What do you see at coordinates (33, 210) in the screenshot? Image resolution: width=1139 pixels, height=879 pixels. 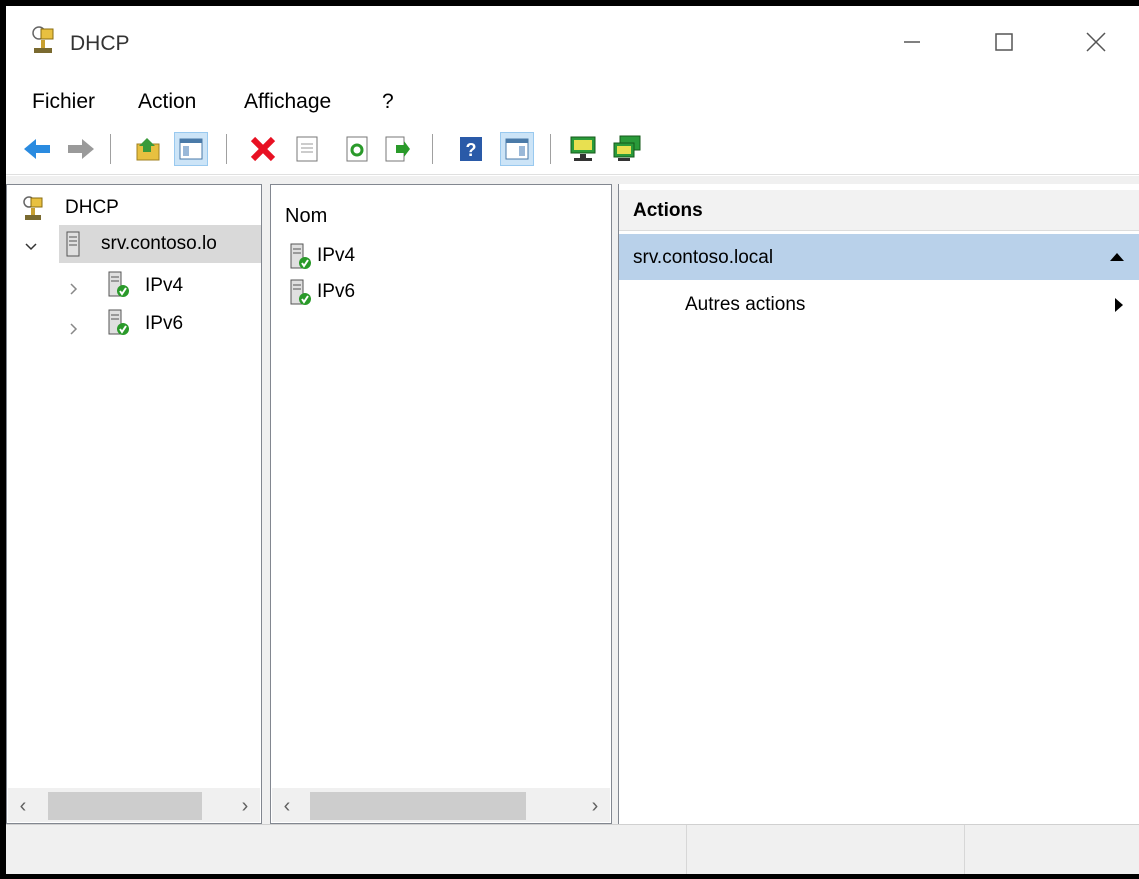 I see `dhcp-root-icon` at bounding box center [33, 210].